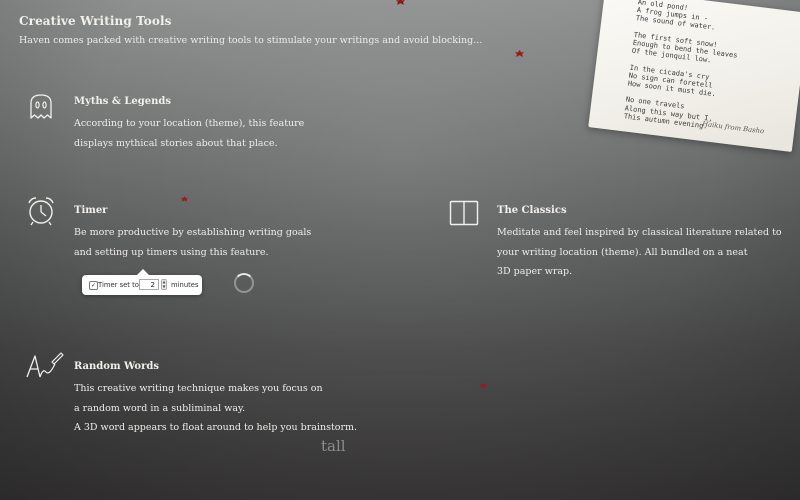 Image resolution: width=800 pixels, height=500 pixels. What do you see at coordinates (333, 446) in the screenshot?
I see `floating-random-word: tall` at bounding box center [333, 446].